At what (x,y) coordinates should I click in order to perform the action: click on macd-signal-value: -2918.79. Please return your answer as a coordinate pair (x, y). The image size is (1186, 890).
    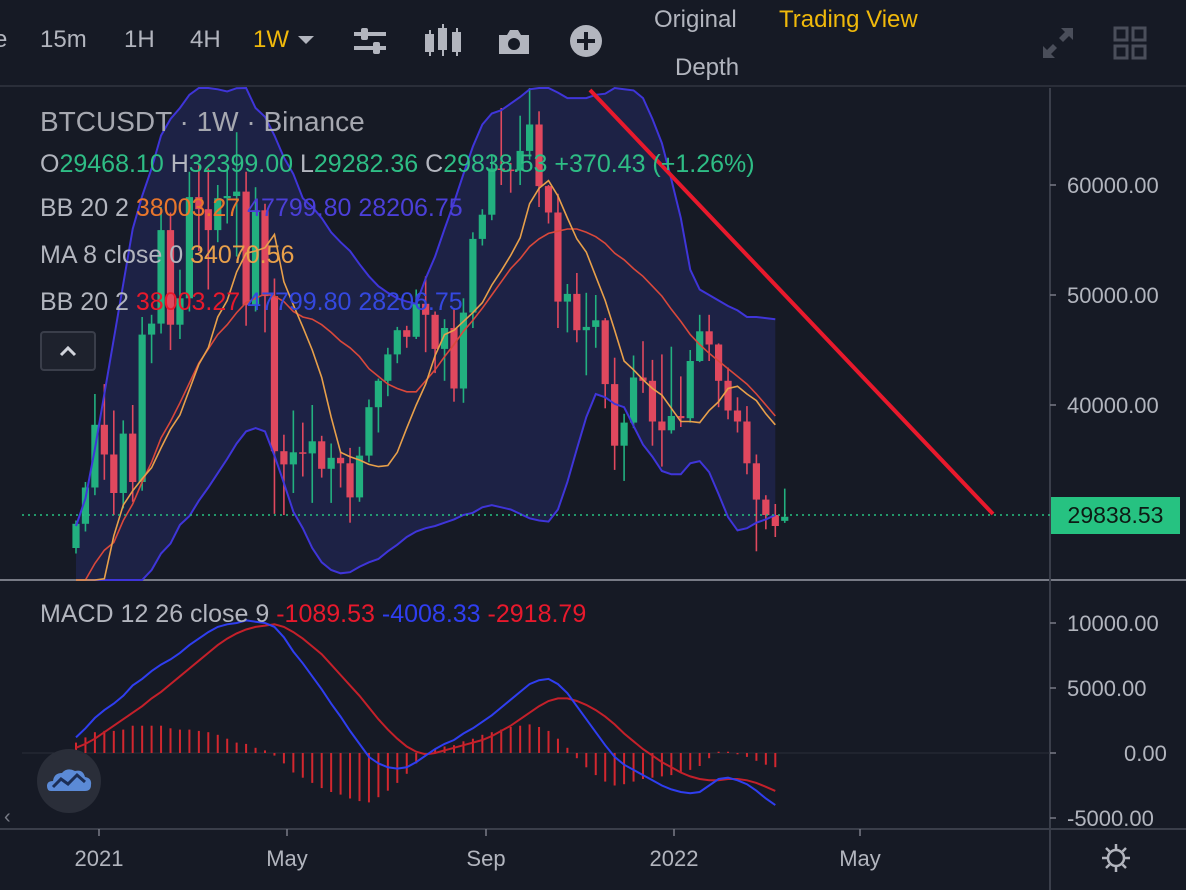
    Looking at the image, I should click on (537, 614).